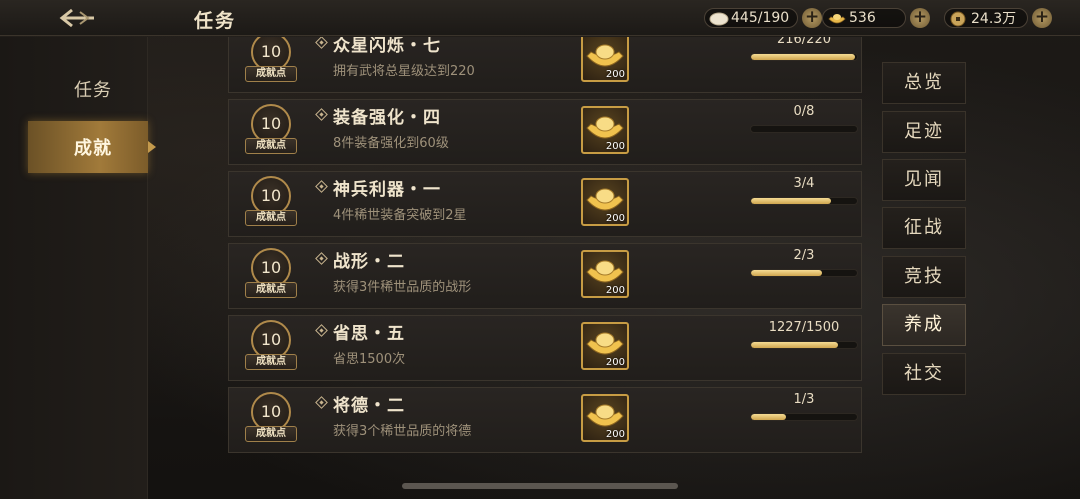  What do you see at coordinates (93, 90) in the screenshot?
I see `left-tab-tasks-label: 任务` at bounding box center [93, 90].